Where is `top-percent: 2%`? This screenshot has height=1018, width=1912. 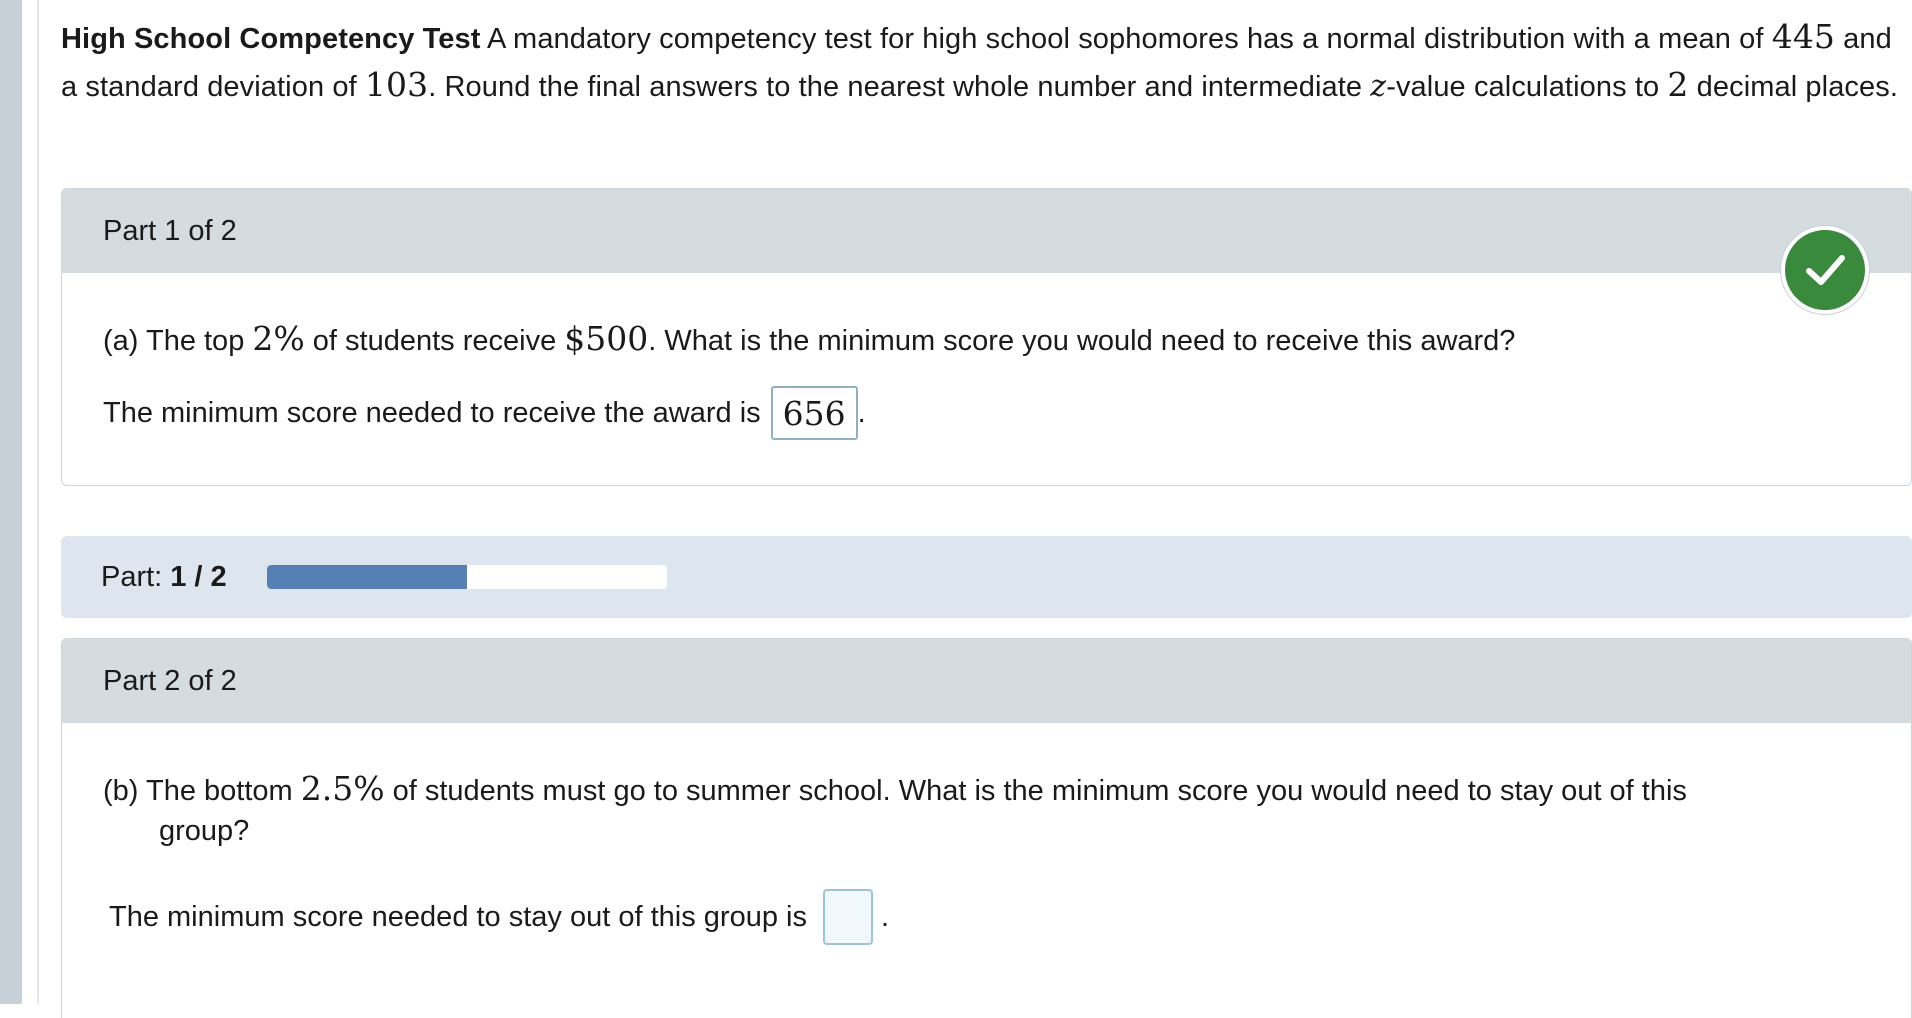
top-percent: 2% is located at coordinates (278, 338).